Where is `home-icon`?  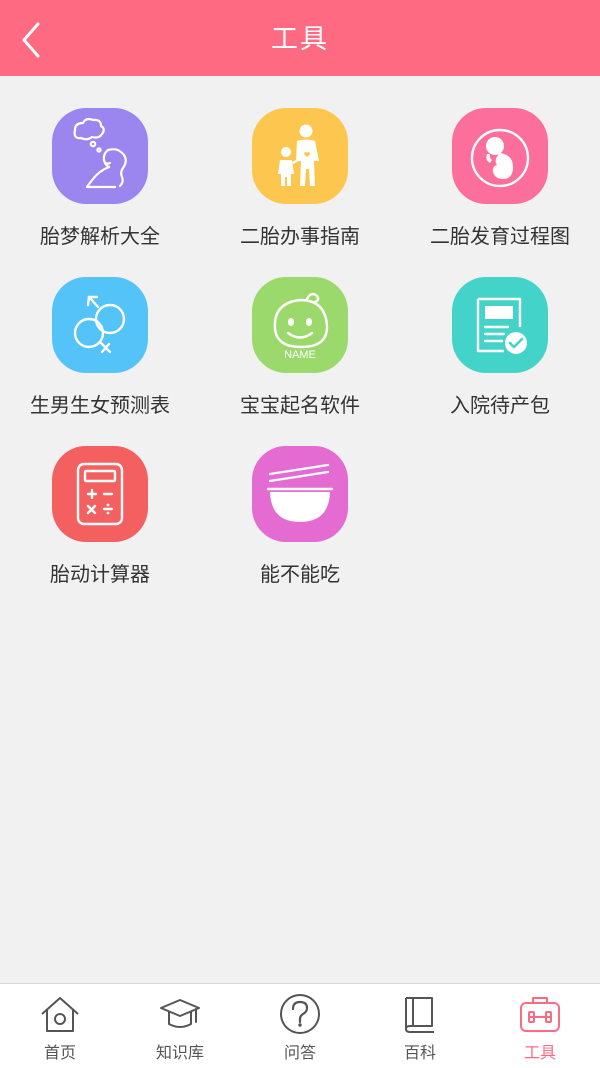
home-icon is located at coordinates (60, 1014).